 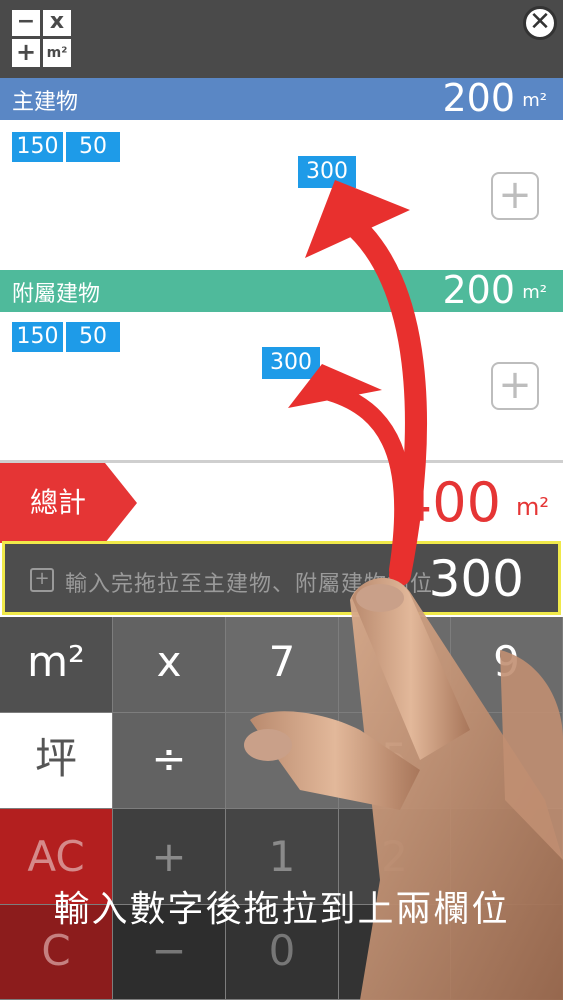 I want to click on main-building-label: 主建物, so click(x=45, y=102).